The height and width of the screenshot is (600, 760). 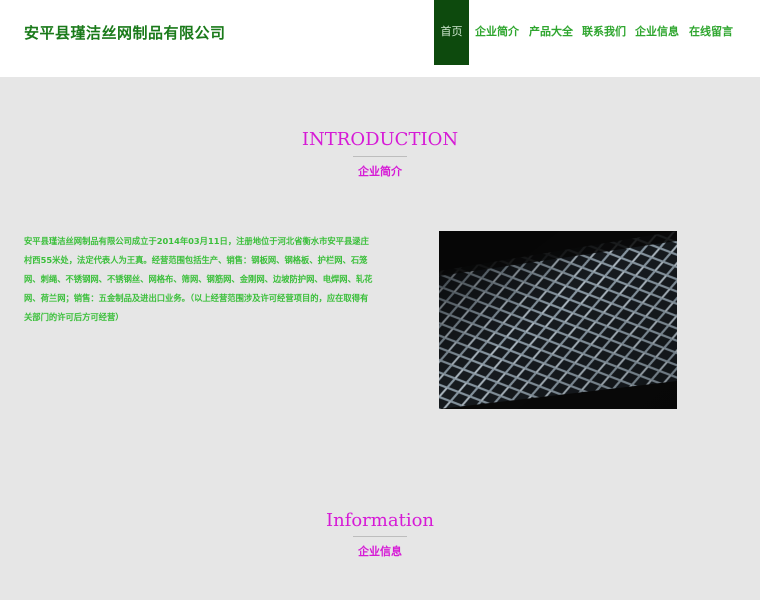 I want to click on info-divider, so click(x=380, y=536).